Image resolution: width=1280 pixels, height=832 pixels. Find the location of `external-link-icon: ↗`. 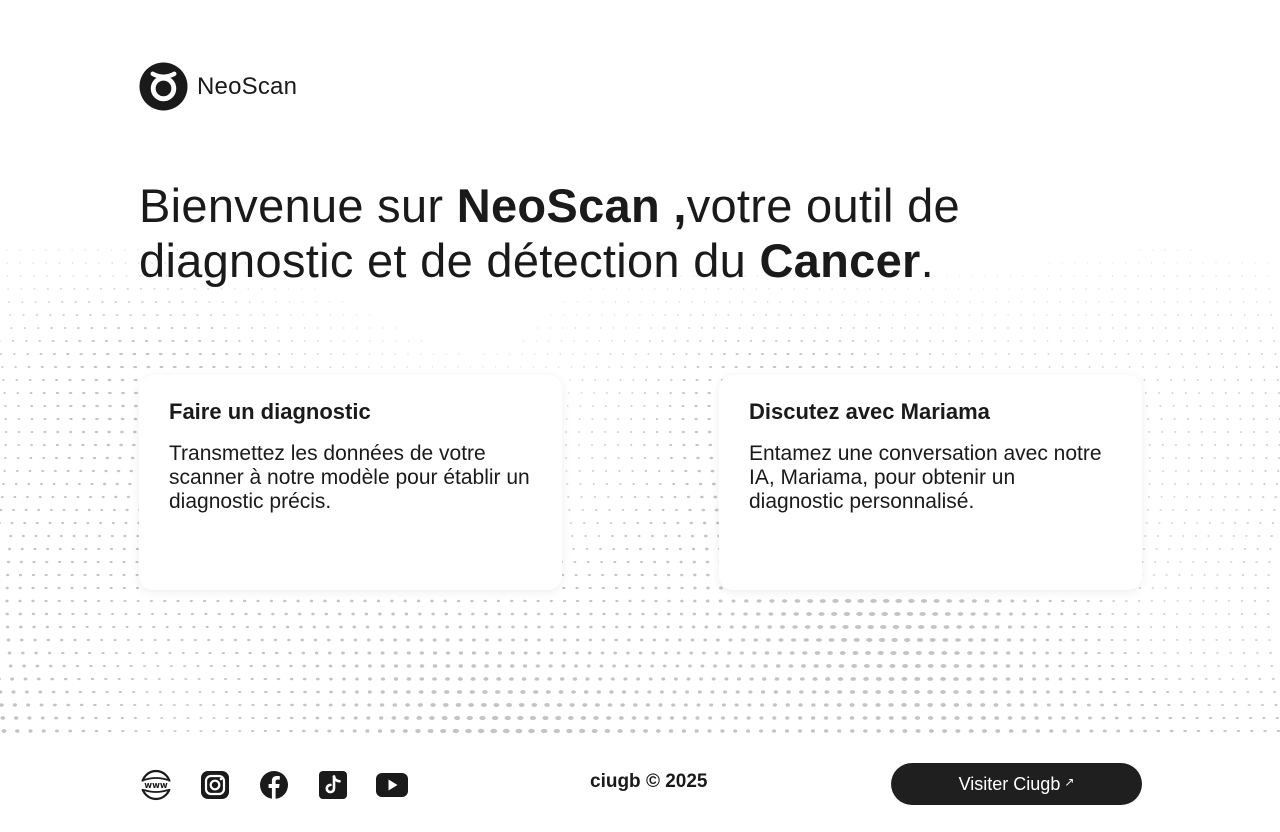

external-link-icon: ↗ is located at coordinates (1069, 782).